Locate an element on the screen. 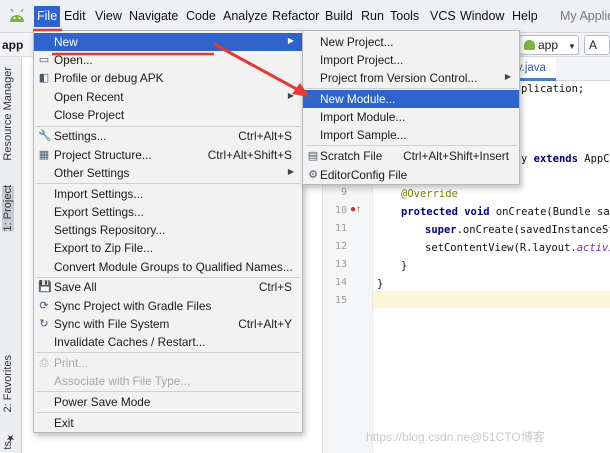  breadcrumb-project: app is located at coordinates (12, 45).